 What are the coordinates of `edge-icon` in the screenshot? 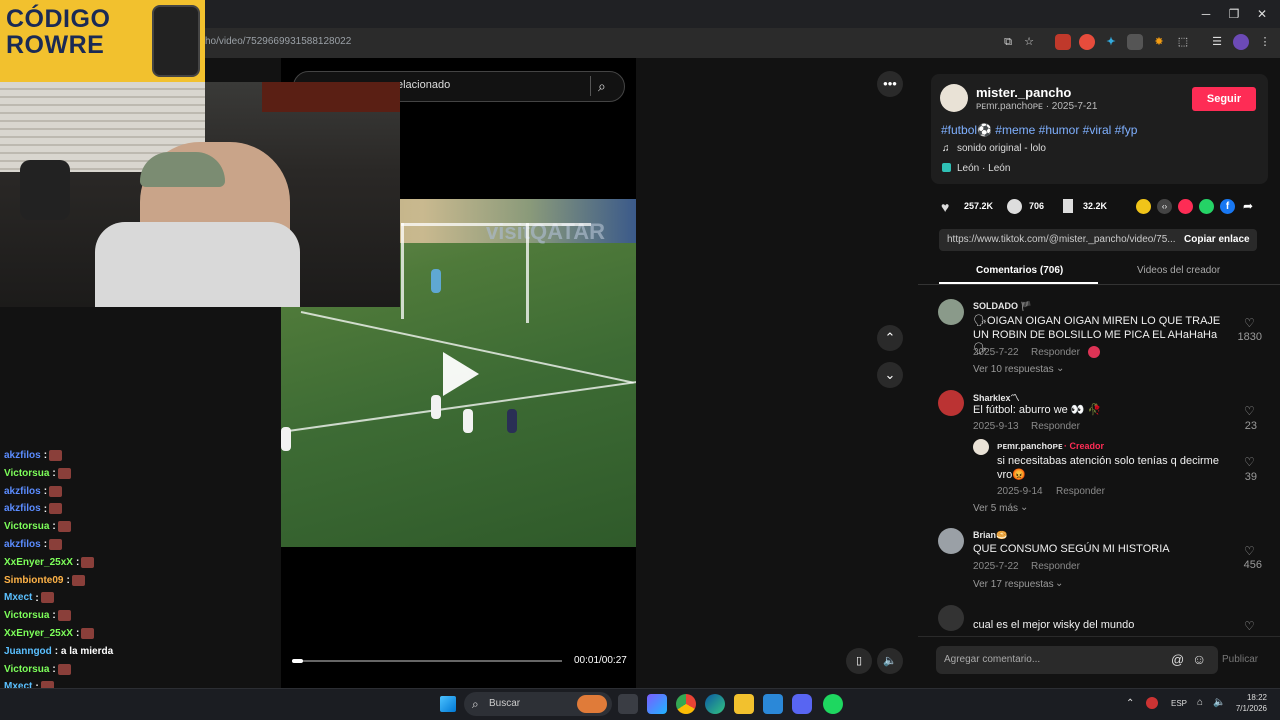 It's located at (715, 704).